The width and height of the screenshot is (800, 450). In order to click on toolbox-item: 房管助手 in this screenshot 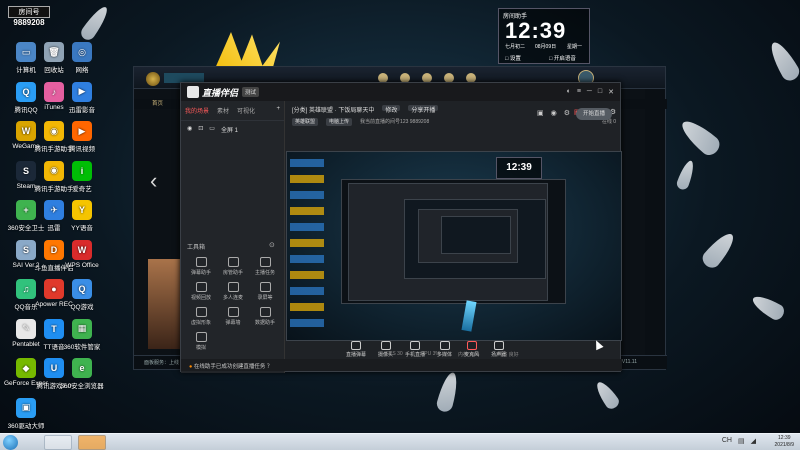, I will do `click(233, 266)`.